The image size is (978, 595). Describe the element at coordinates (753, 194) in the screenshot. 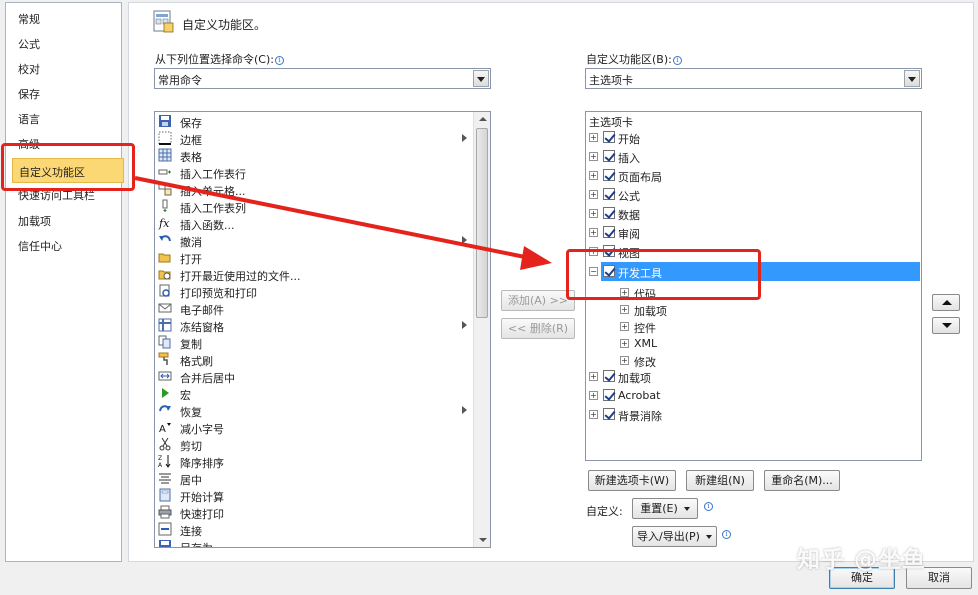

I see `tree-tab-formulas: + 公式` at that location.